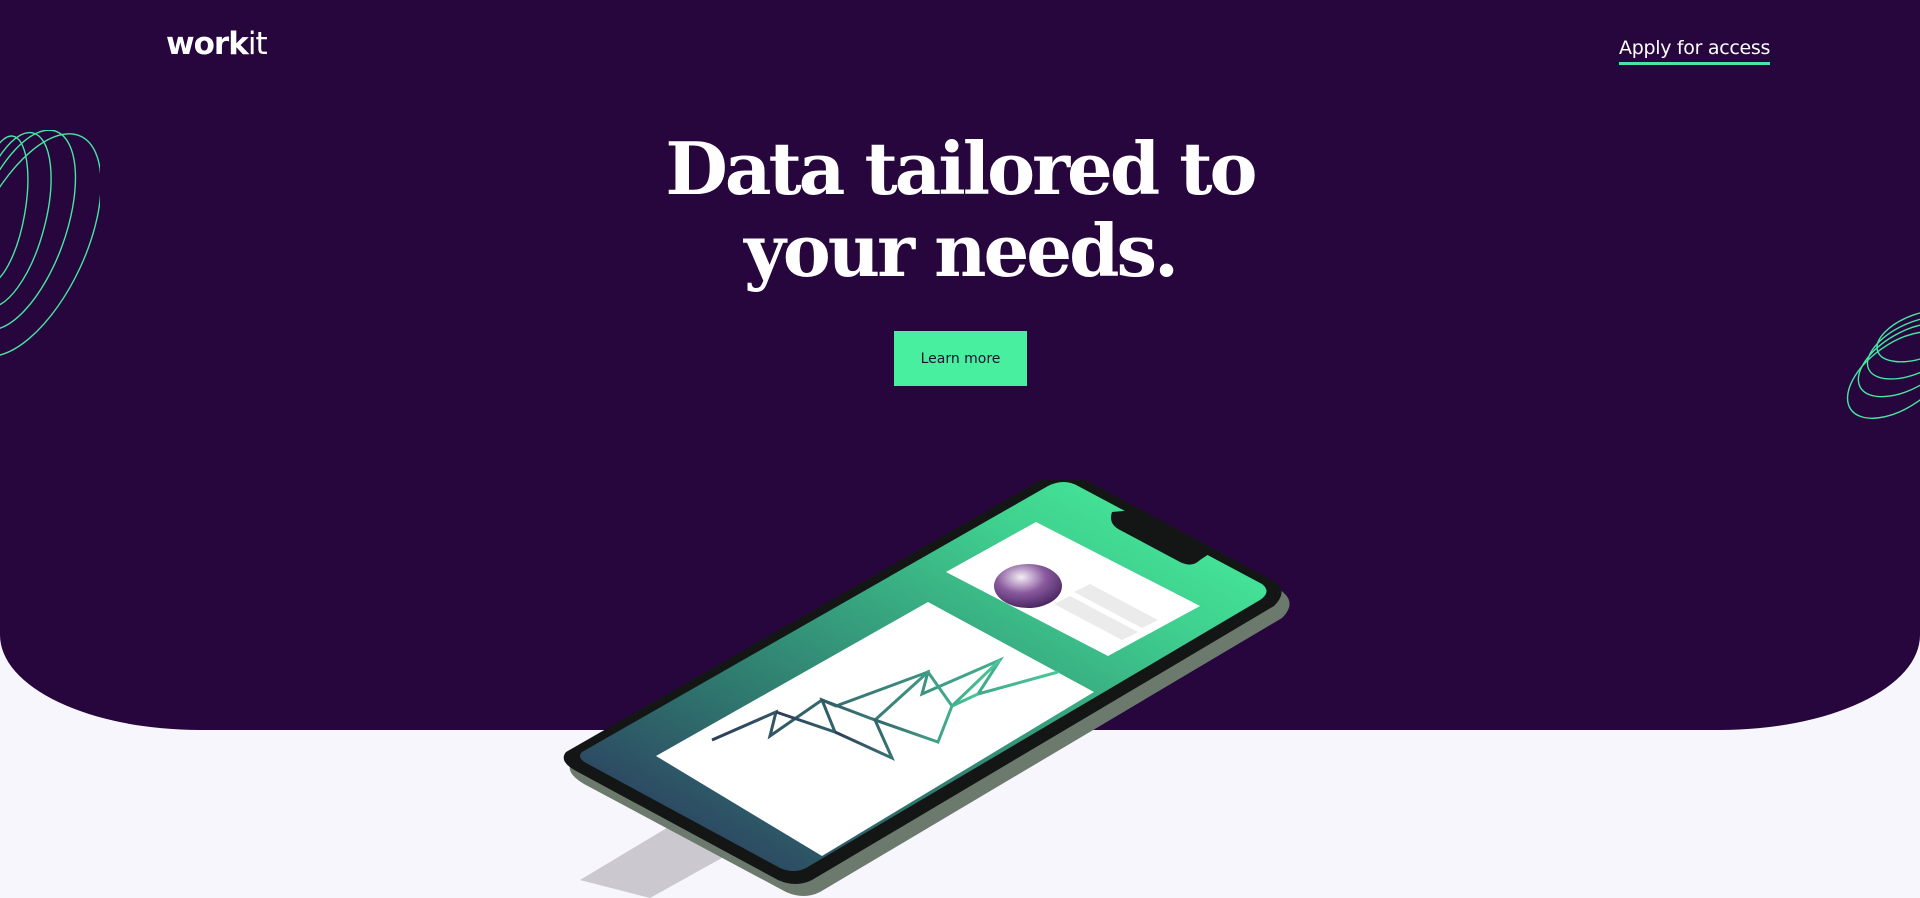 This screenshot has width=1920, height=898. Describe the element at coordinates (1883, 364) in the screenshot. I see `right-swirl-decoration` at that location.